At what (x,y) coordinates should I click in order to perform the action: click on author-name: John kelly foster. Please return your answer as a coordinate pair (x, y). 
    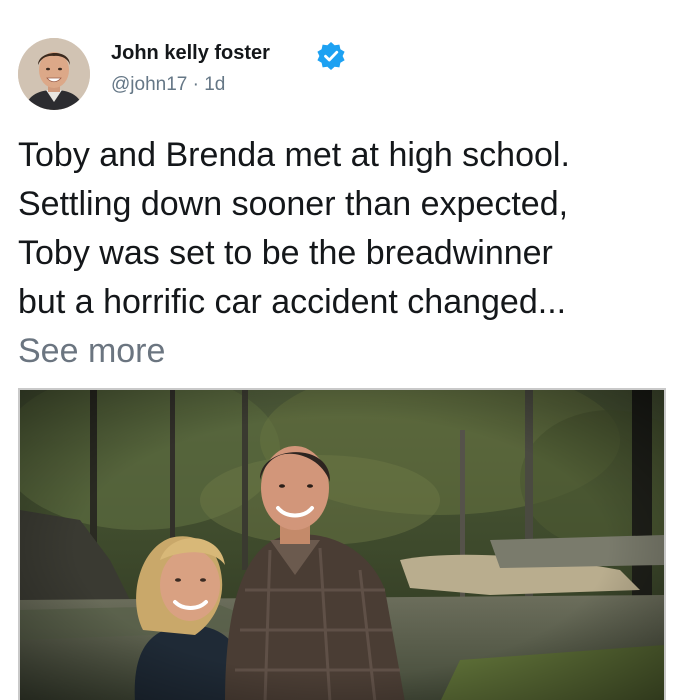
    Looking at the image, I should click on (190, 53).